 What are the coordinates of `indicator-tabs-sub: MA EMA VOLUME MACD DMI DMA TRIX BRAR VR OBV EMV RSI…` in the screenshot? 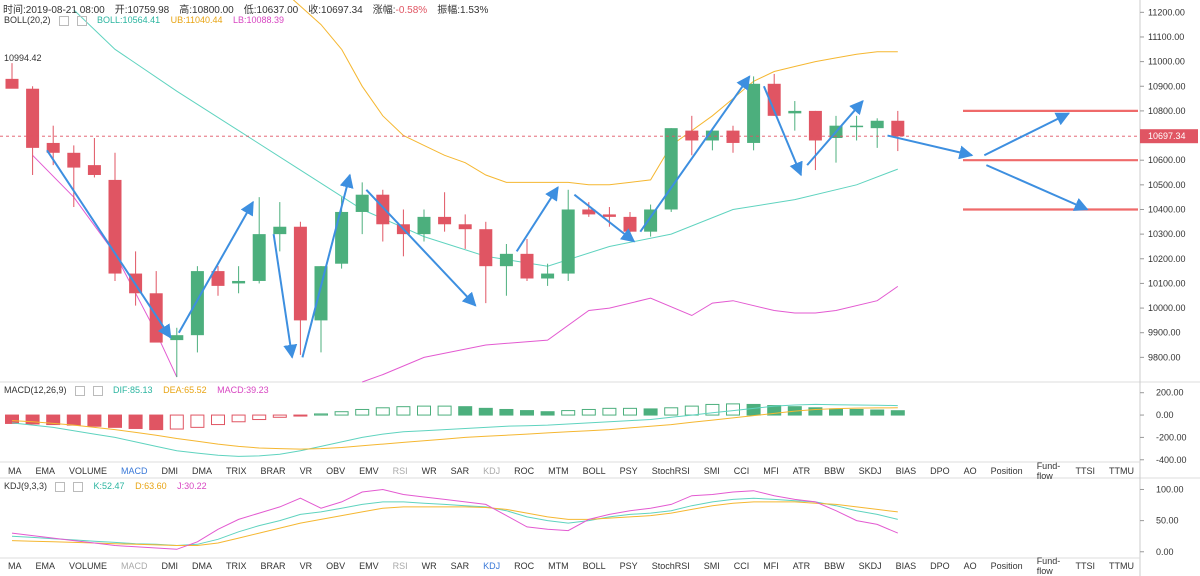 It's located at (574, 566).